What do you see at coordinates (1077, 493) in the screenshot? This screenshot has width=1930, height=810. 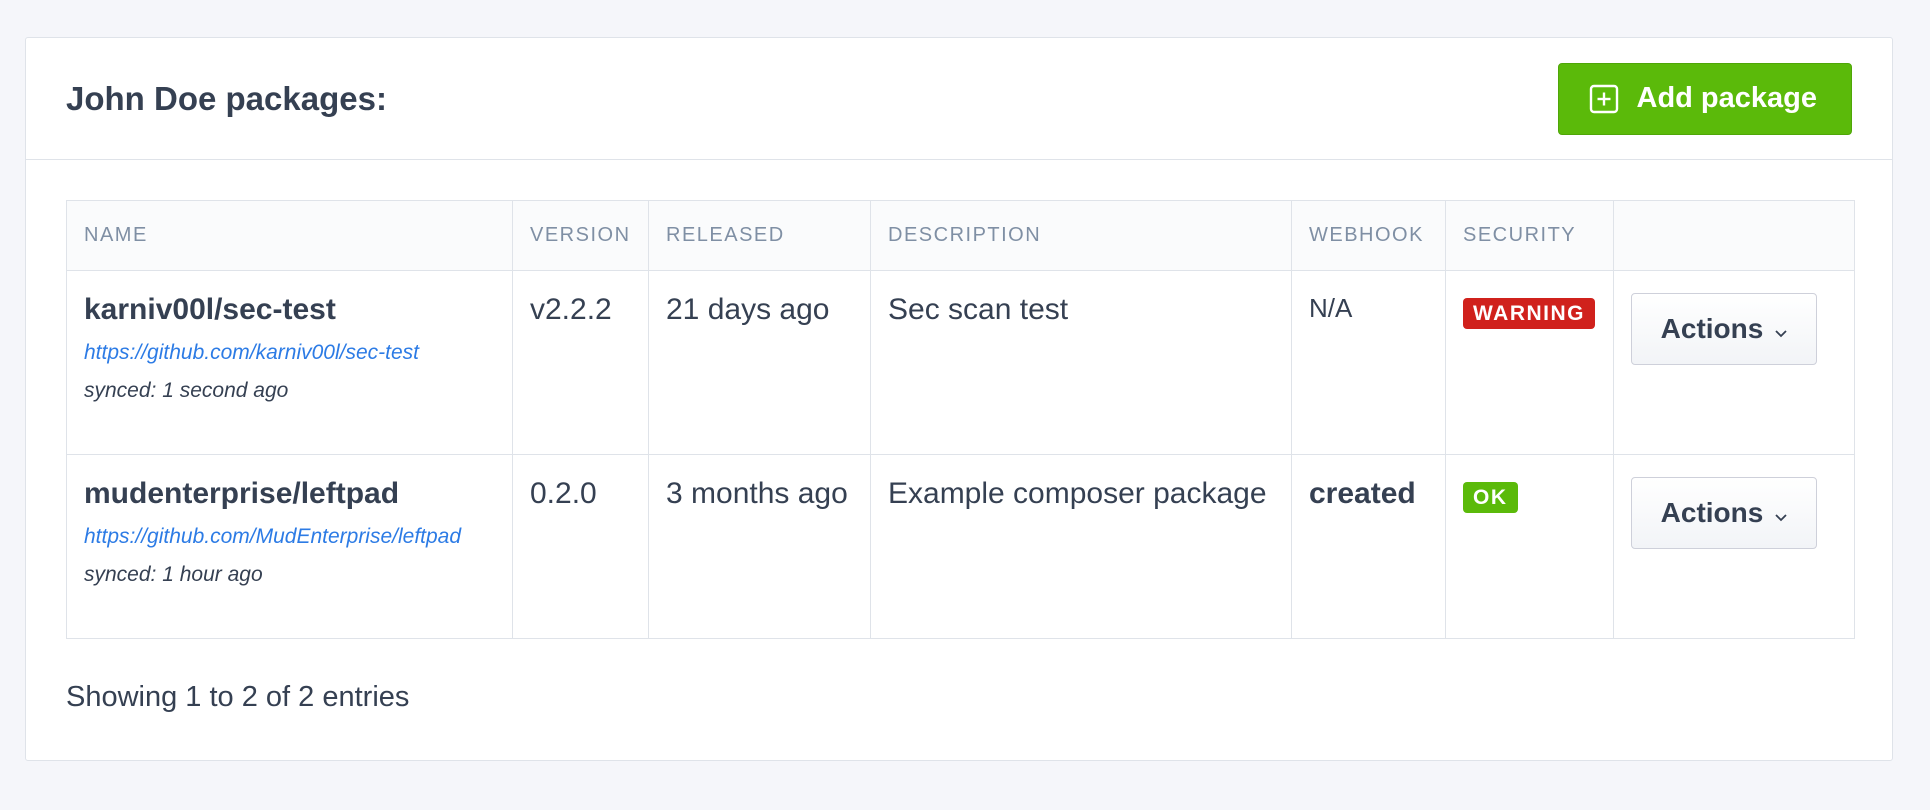 I see `package-description: Example composer package` at bounding box center [1077, 493].